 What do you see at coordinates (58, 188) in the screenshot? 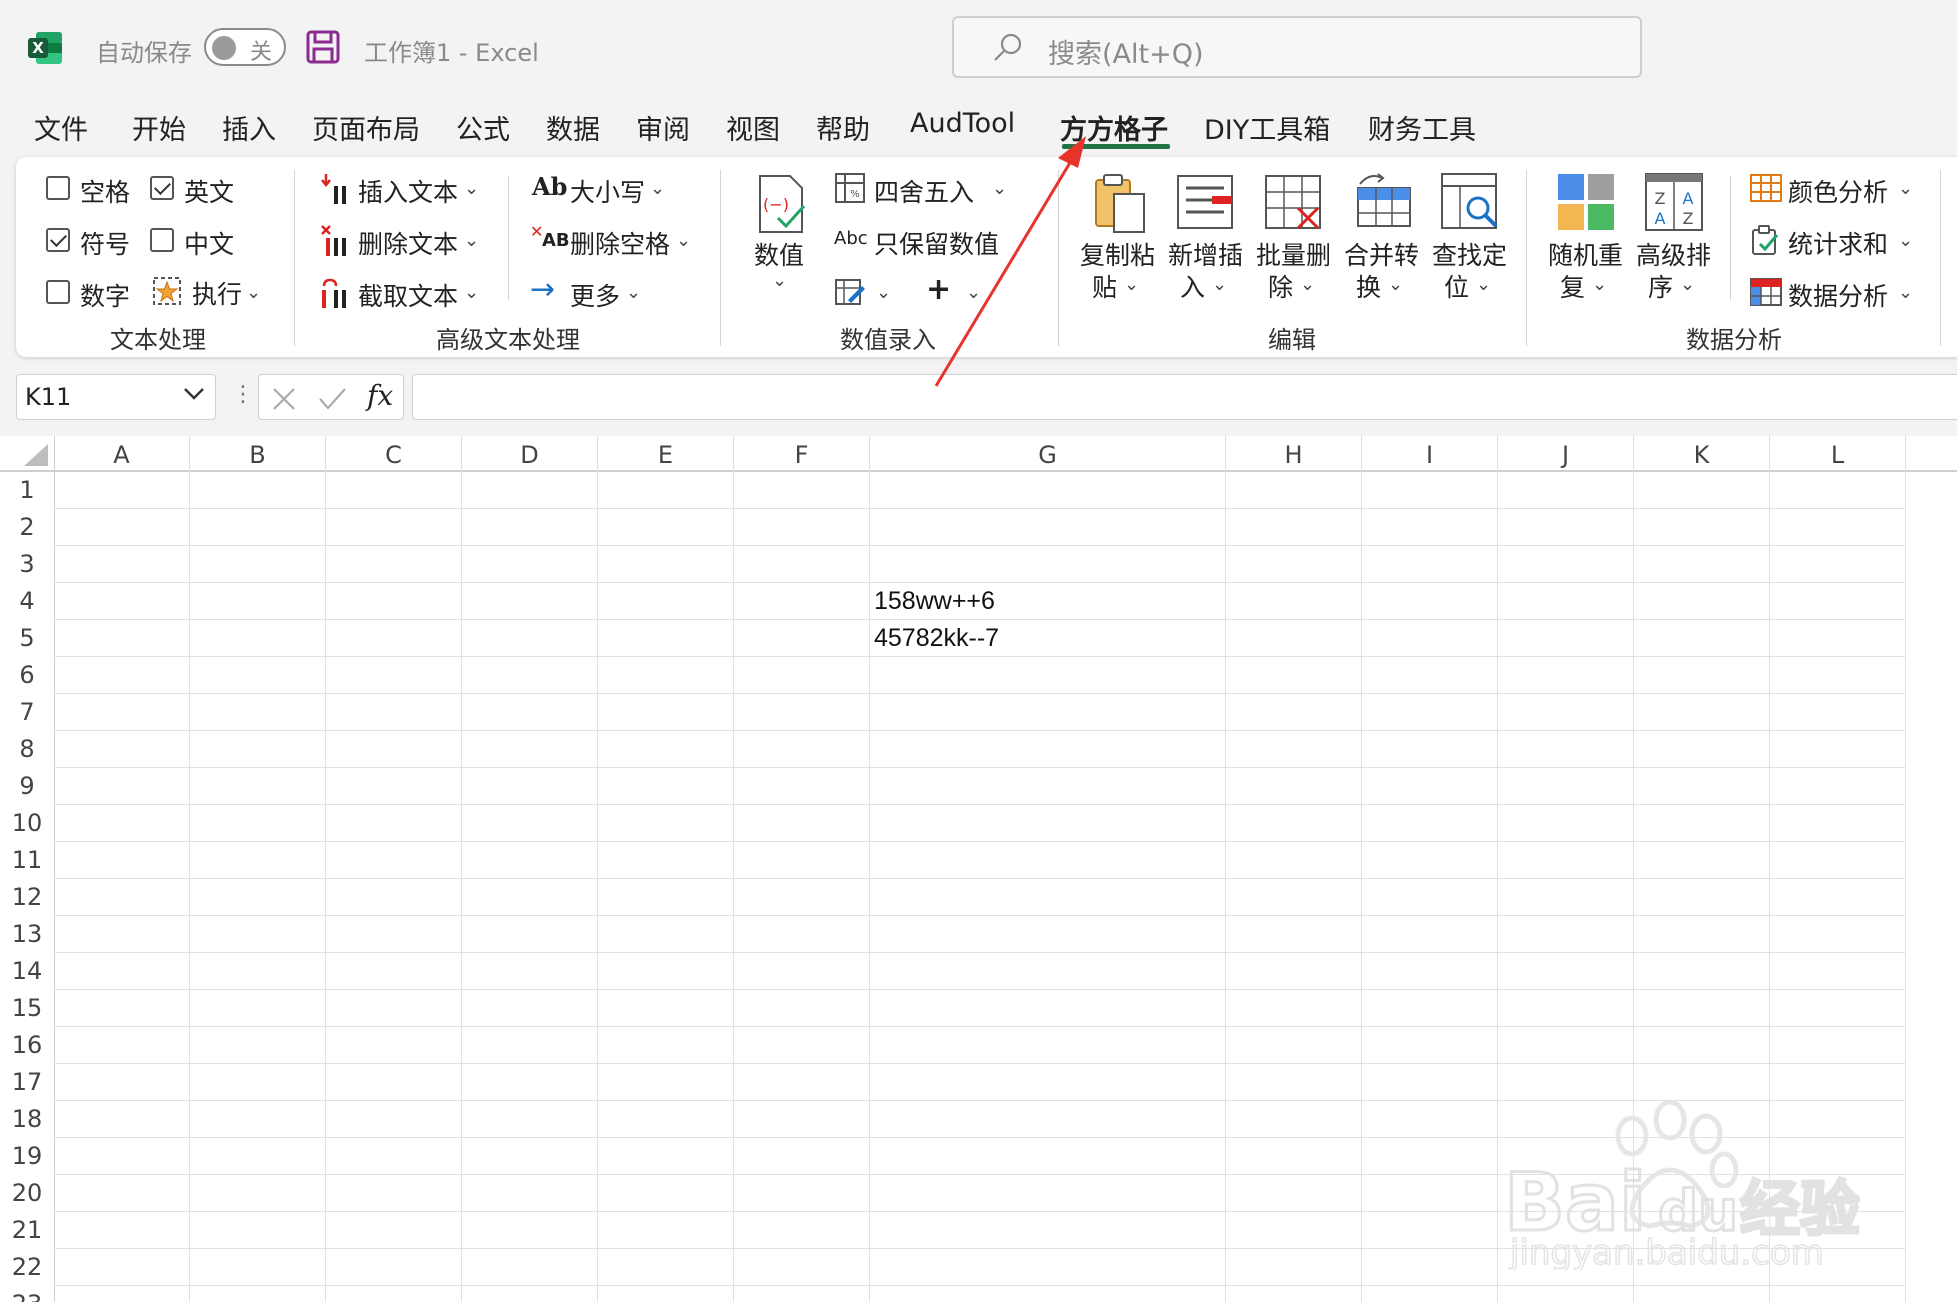
I see `checkbox-space` at bounding box center [58, 188].